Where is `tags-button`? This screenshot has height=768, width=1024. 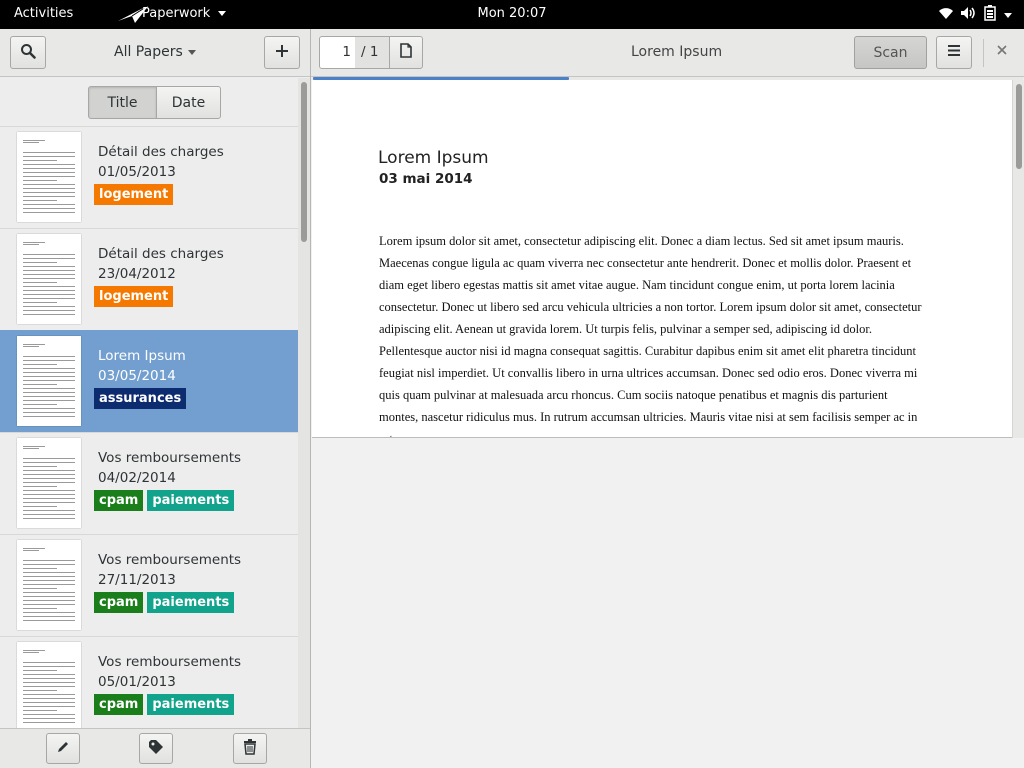
tags-button is located at coordinates (156, 748).